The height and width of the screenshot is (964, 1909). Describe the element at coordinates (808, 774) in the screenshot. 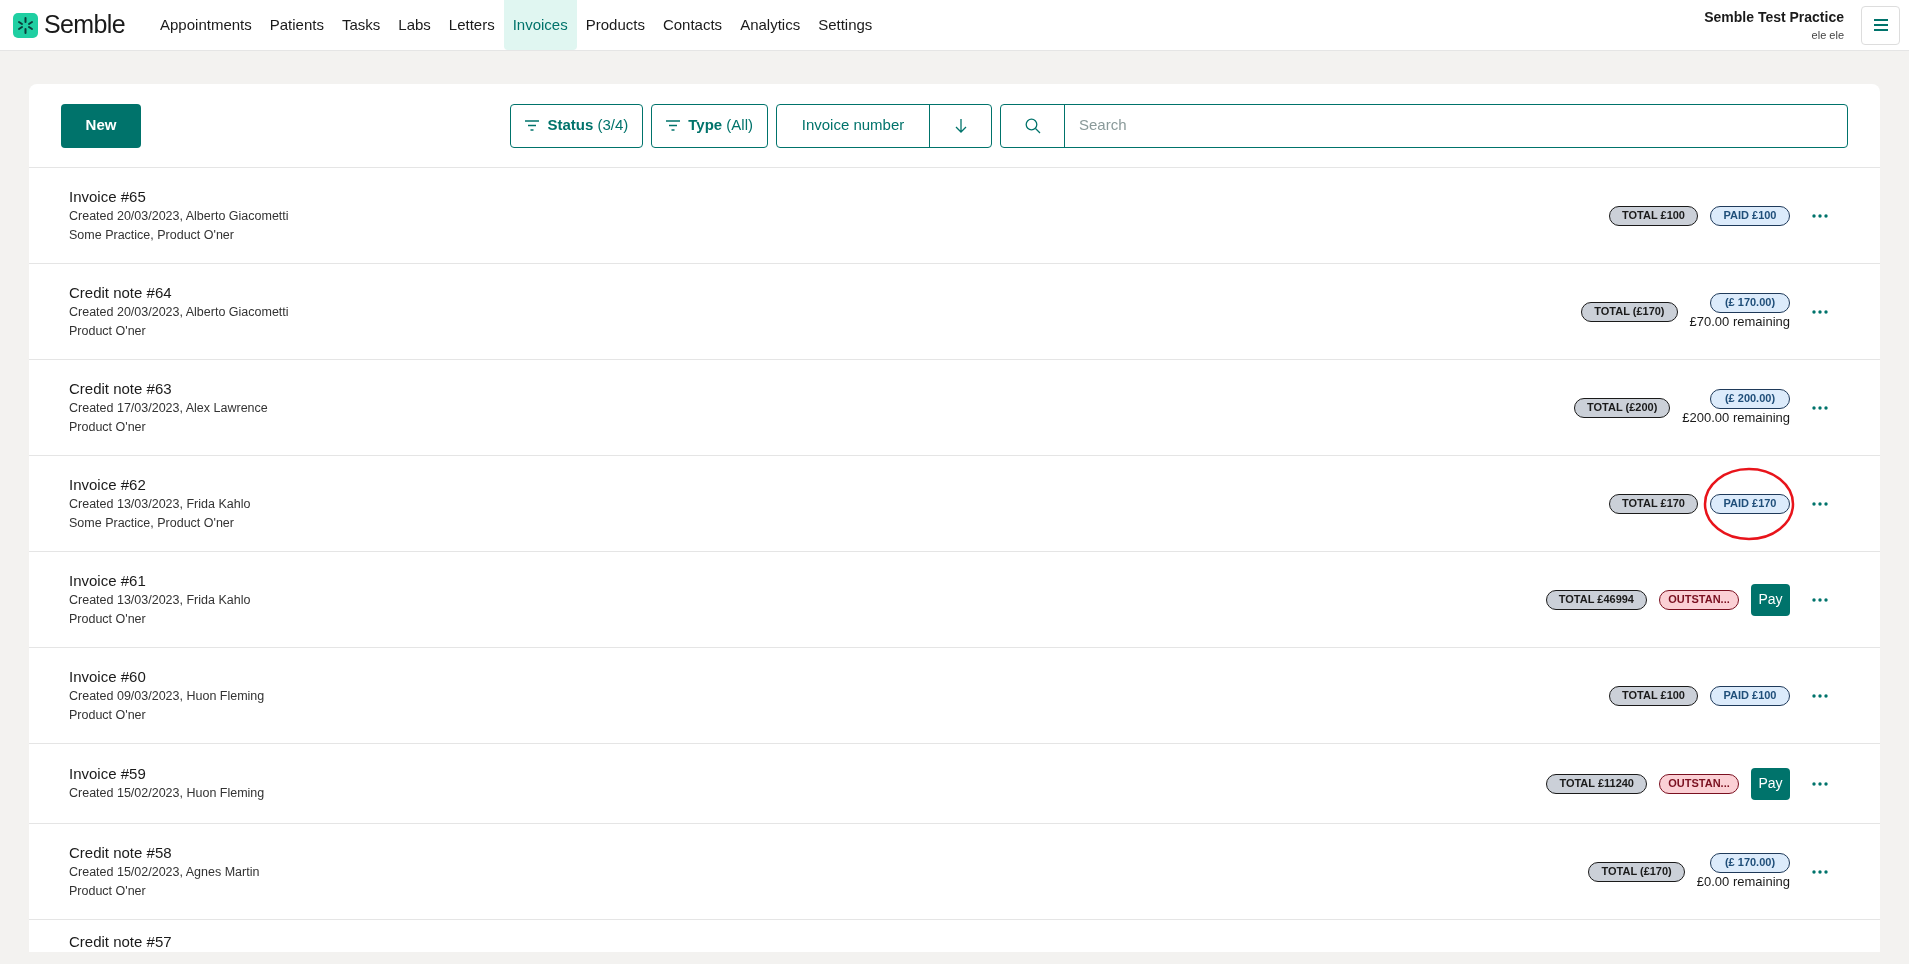

I see `invoice-title: Invoice #59` at that location.